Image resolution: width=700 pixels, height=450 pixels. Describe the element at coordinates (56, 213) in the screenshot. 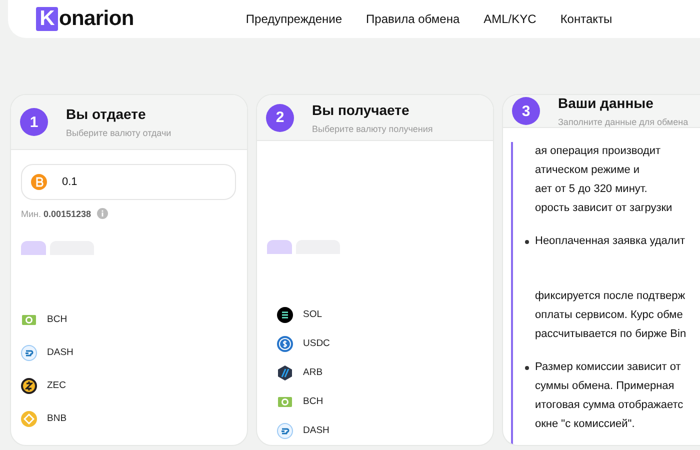

I see `min-amount: Мин. 0.00151238` at that location.